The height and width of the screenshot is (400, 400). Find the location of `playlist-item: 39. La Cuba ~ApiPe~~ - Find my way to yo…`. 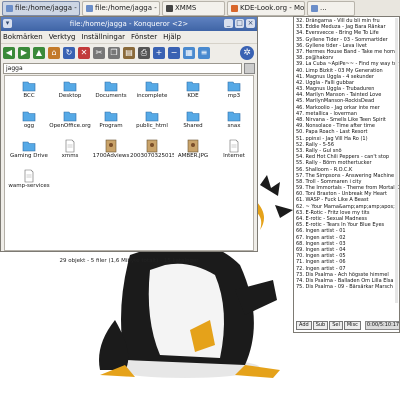

playlist-item: 39. La Cuba ~ApiPe~~ - Find my way to yo… is located at coordinates (347, 64).